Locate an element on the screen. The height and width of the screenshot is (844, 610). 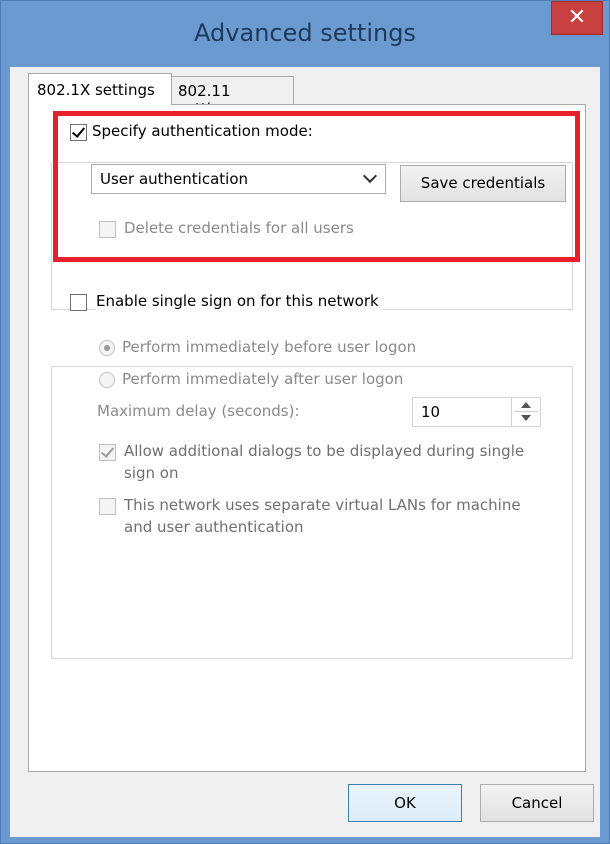
max-delay-spinner: 10 is located at coordinates (476, 412).